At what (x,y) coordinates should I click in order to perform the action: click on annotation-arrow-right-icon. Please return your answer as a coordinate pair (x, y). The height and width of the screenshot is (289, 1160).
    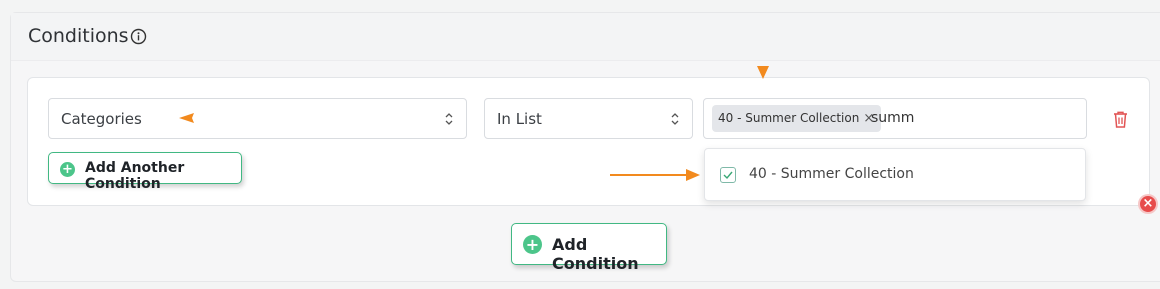
    Looking at the image, I should click on (655, 175).